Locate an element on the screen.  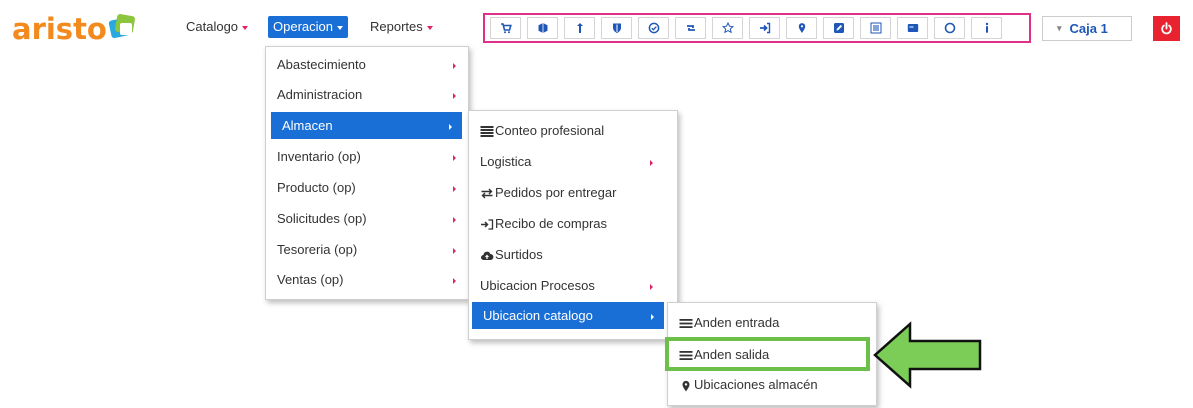
nav-reportes: Reportes is located at coordinates (401, 27).